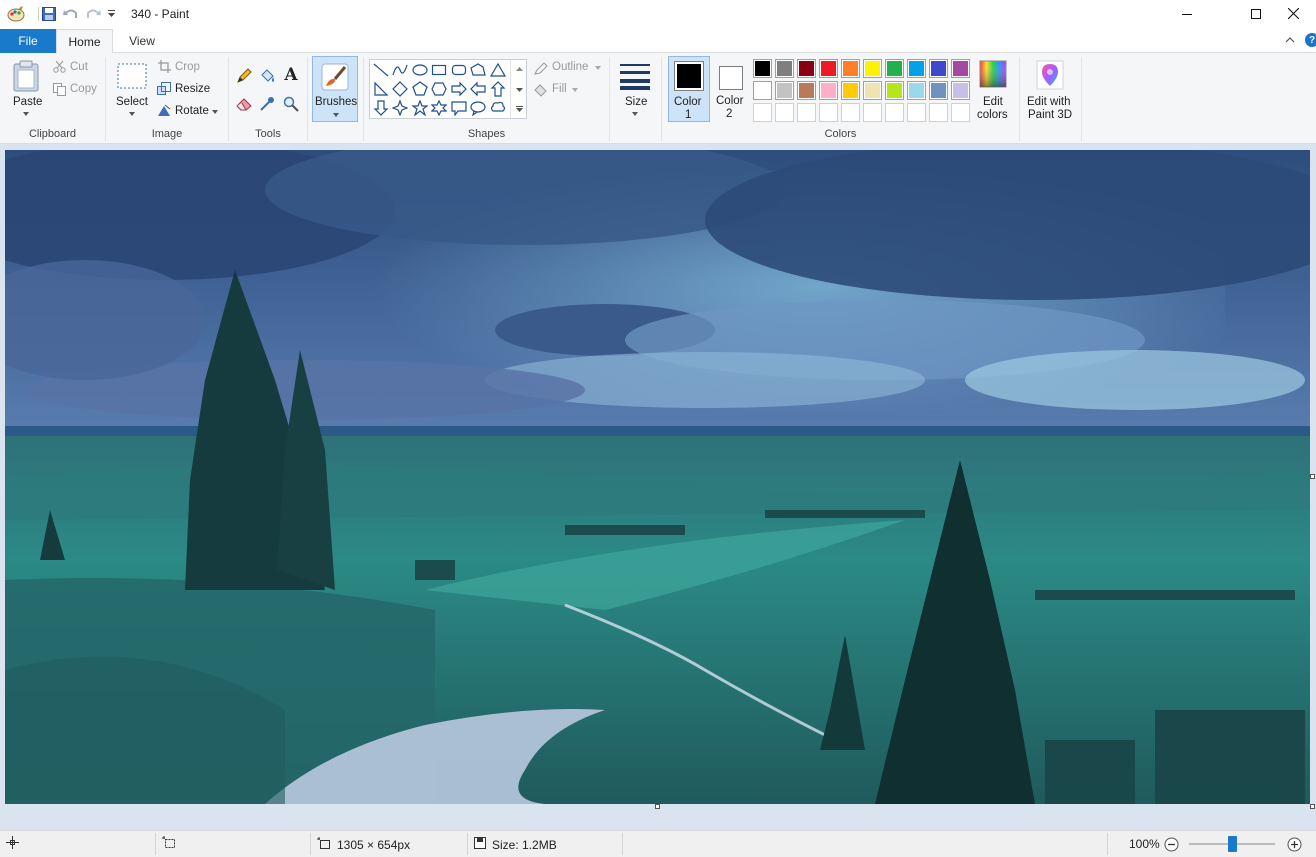 Image resolution: width=1316 pixels, height=857 pixels. Describe the element at coordinates (519, 90) in the screenshot. I see `shapes-scroll-down-icon` at that location.